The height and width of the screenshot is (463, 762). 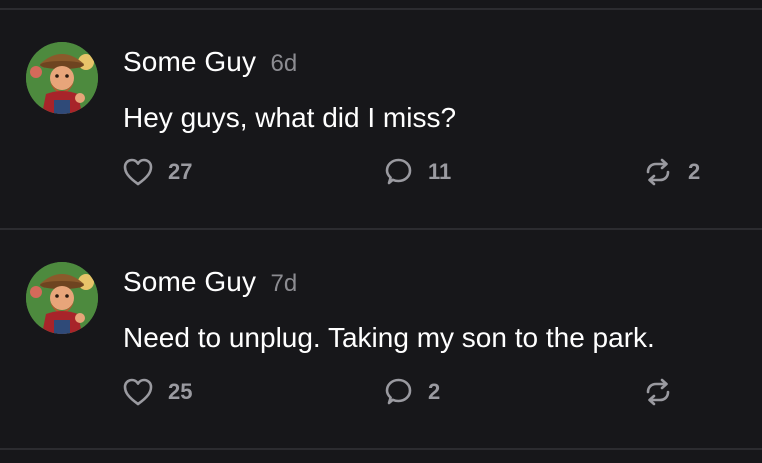 I want to click on reply-button: 11, so click(x=416, y=172).